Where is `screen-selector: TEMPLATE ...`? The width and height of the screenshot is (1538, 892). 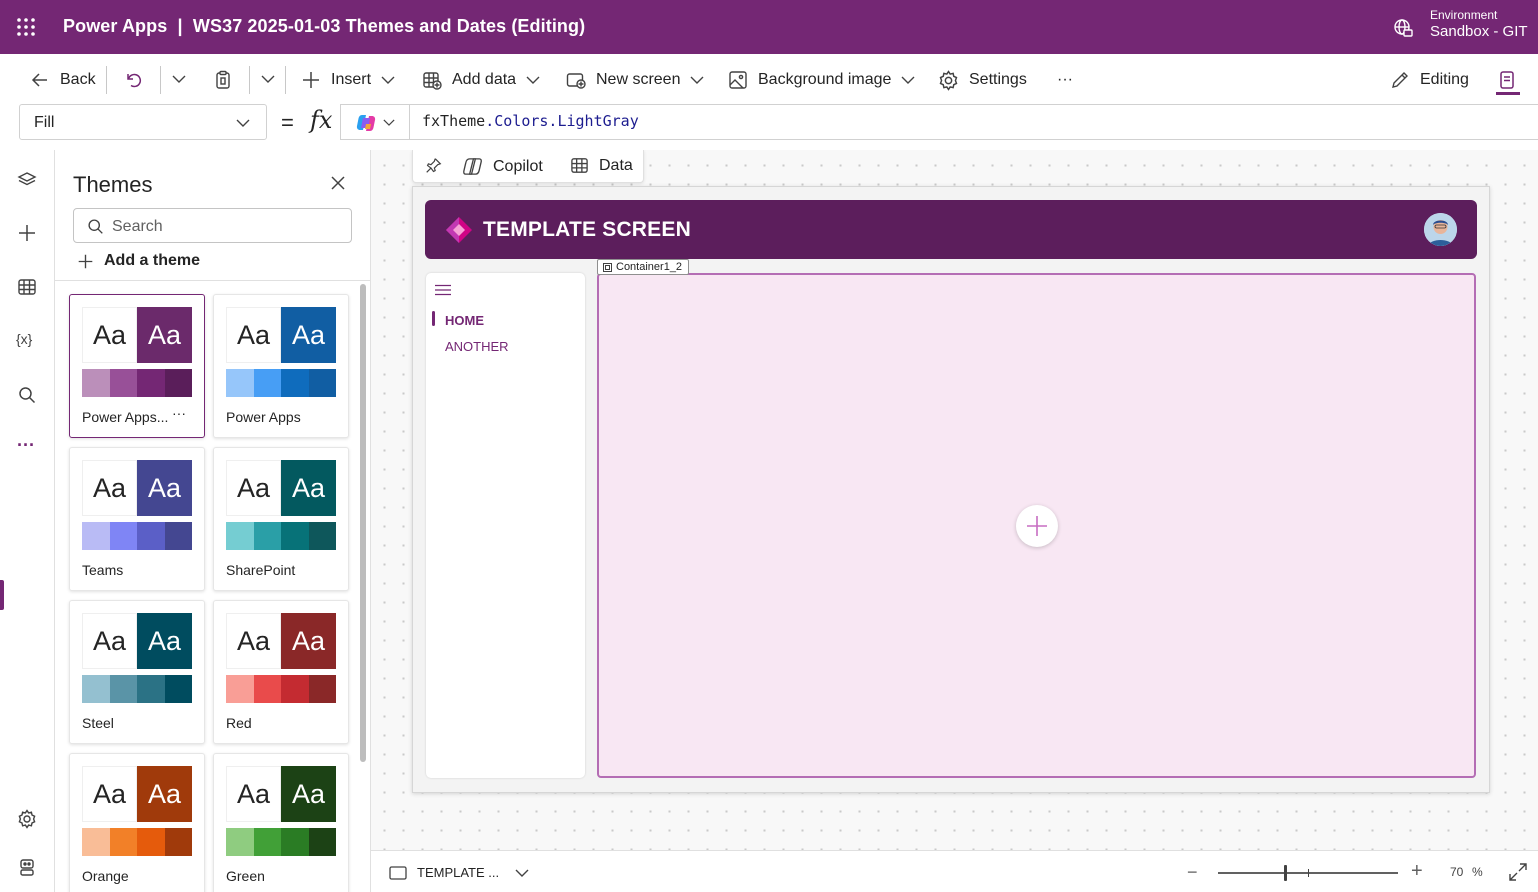
screen-selector: TEMPLATE ... is located at coordinates (464, 872).